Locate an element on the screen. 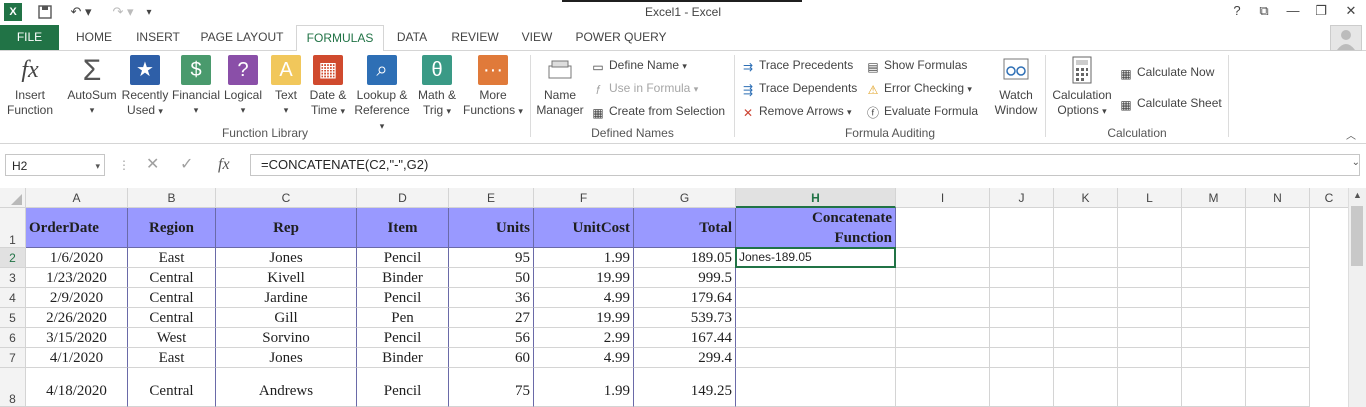 The width and height of the screenshot is (1366, 407). tab-power-query: POWER QUERY is located at coordinates (621, 37).